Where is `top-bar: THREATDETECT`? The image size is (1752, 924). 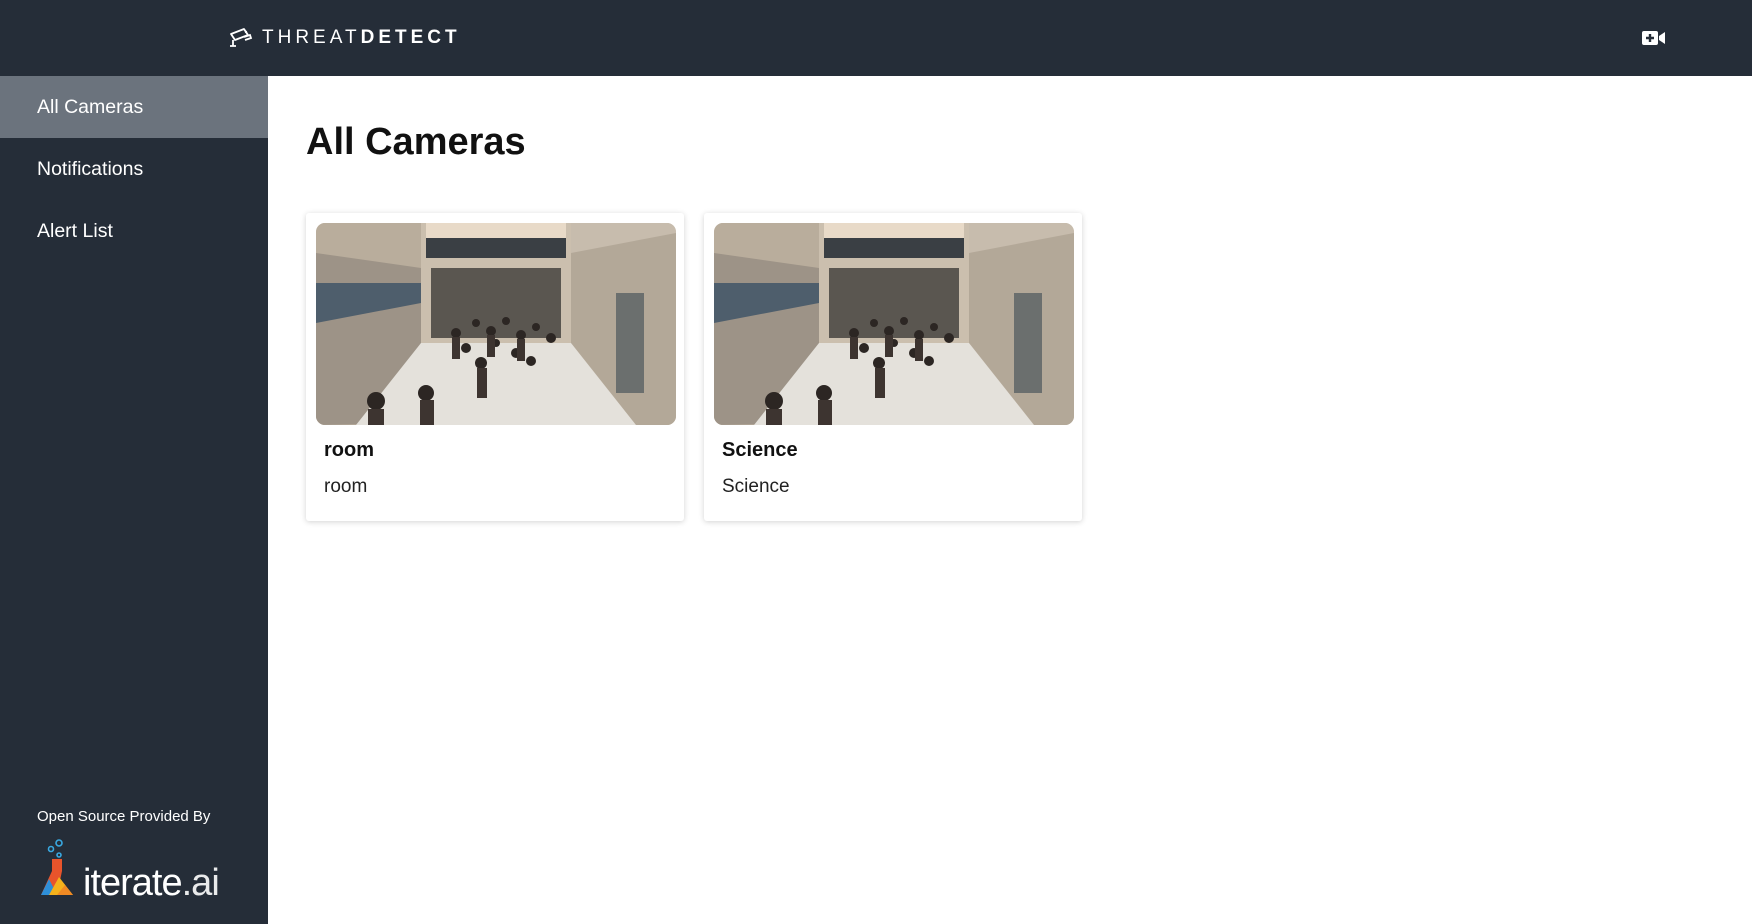 top-bar: THREATDETECT is located at coordinates (876, 38).